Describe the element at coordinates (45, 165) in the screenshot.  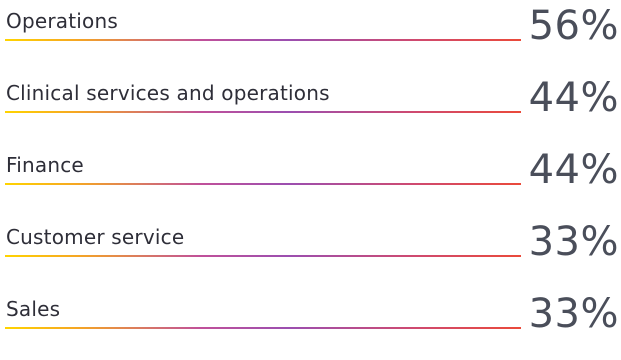
I see `category-label: Finance` at that location.